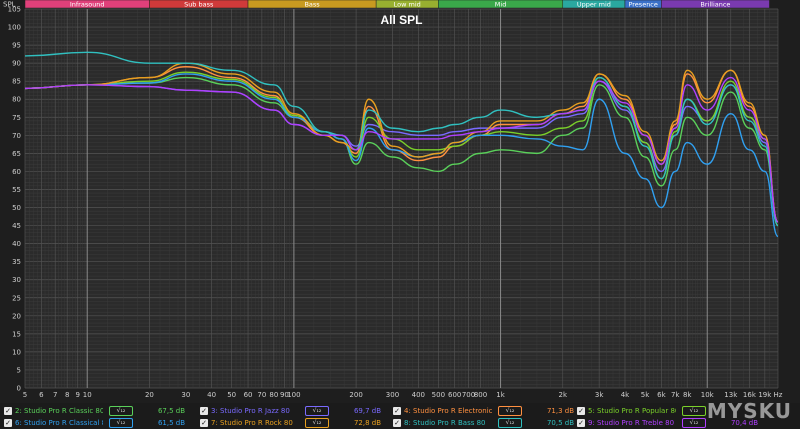 The width and height of the screenshot is (800, 429). Describe the element at coordinates (312, 4) in the screenshot. I see `band-label: Bass` at that location.